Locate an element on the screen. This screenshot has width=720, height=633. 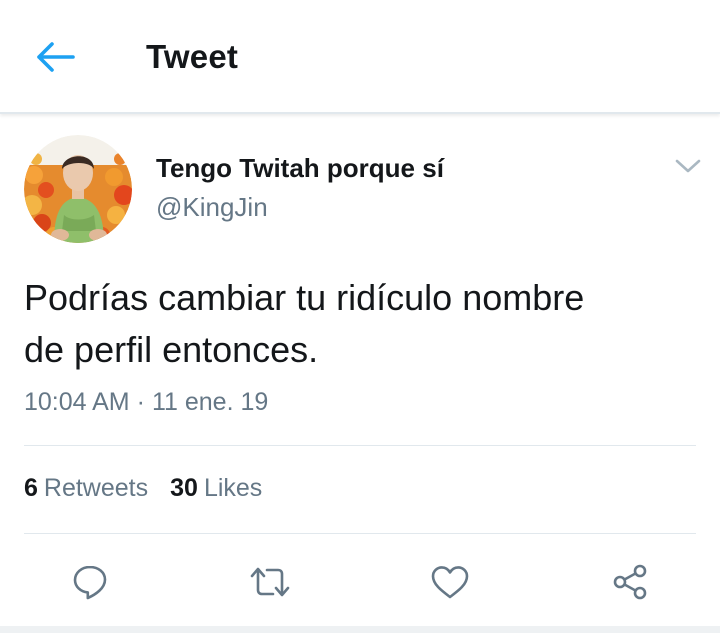
share-button is located at coordinates (630, 582).